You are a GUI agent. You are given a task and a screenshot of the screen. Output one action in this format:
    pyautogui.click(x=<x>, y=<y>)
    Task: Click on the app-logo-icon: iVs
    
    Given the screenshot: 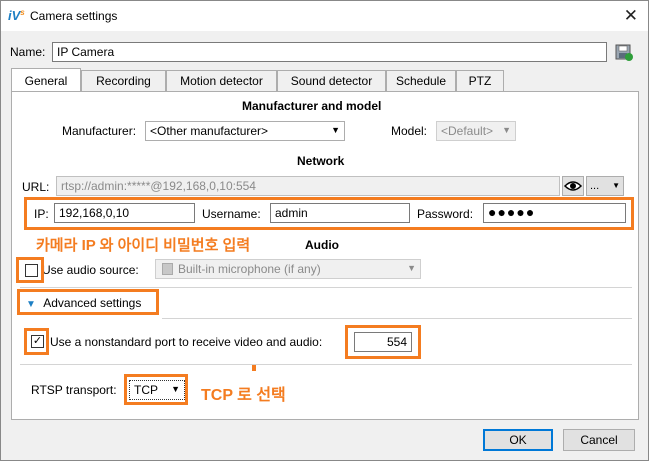 What is the action you would take?
    pyautogui.click(x=16, y=15)
    